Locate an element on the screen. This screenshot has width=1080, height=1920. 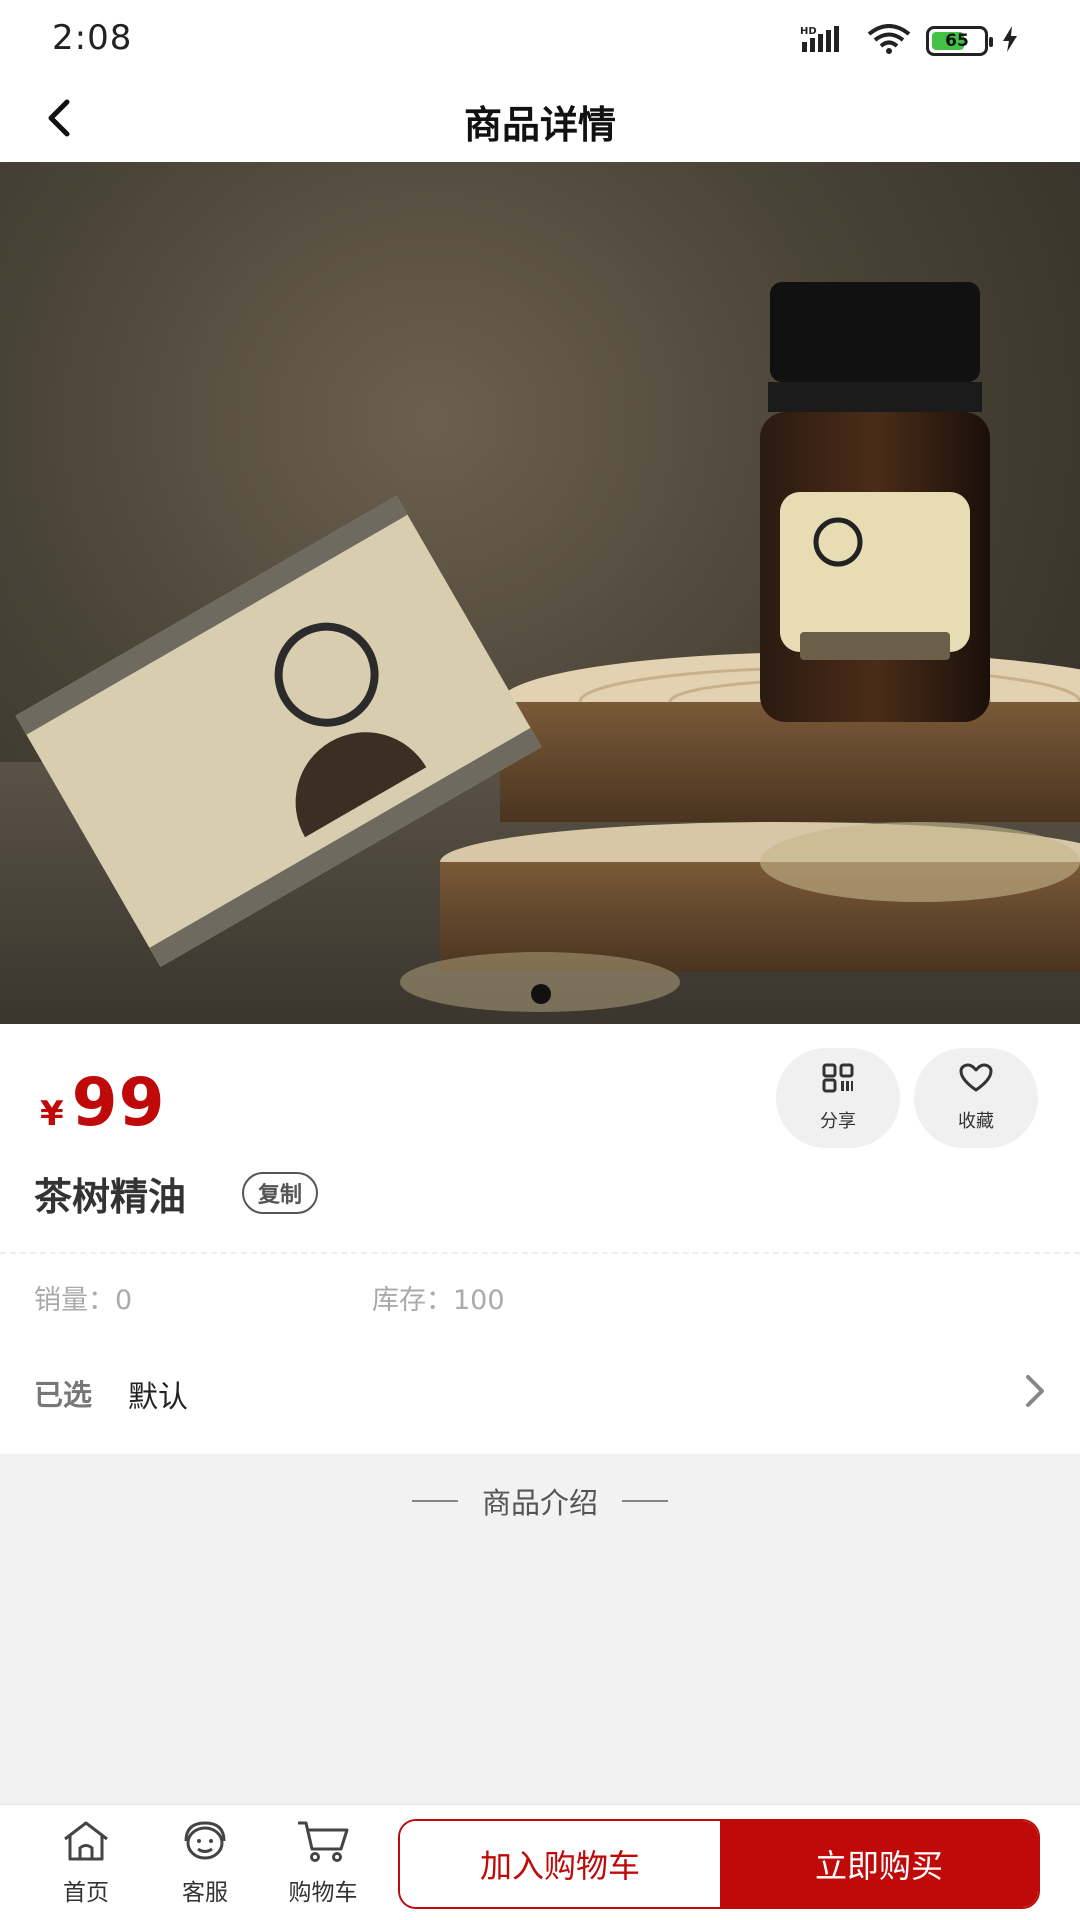
hd-signal-icon: HD is located at coordinates (826, 41).